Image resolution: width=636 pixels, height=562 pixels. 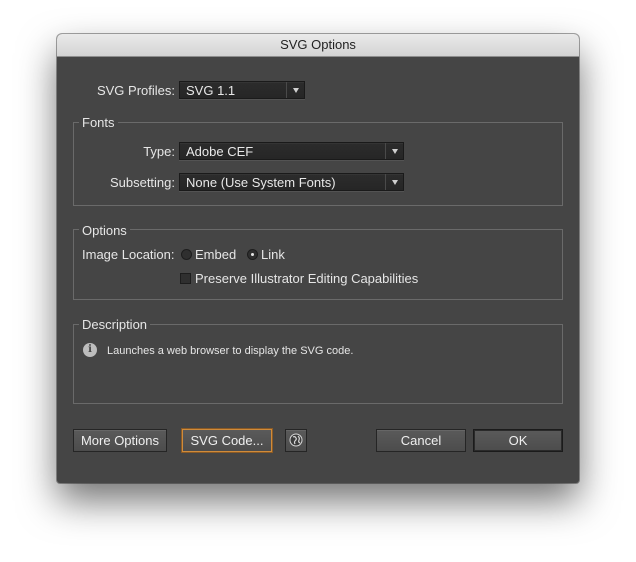 What do you see at coordinates (104, 231) in the screenshot?
I see `options-group-title: Options` at bounding box center [104, 231].